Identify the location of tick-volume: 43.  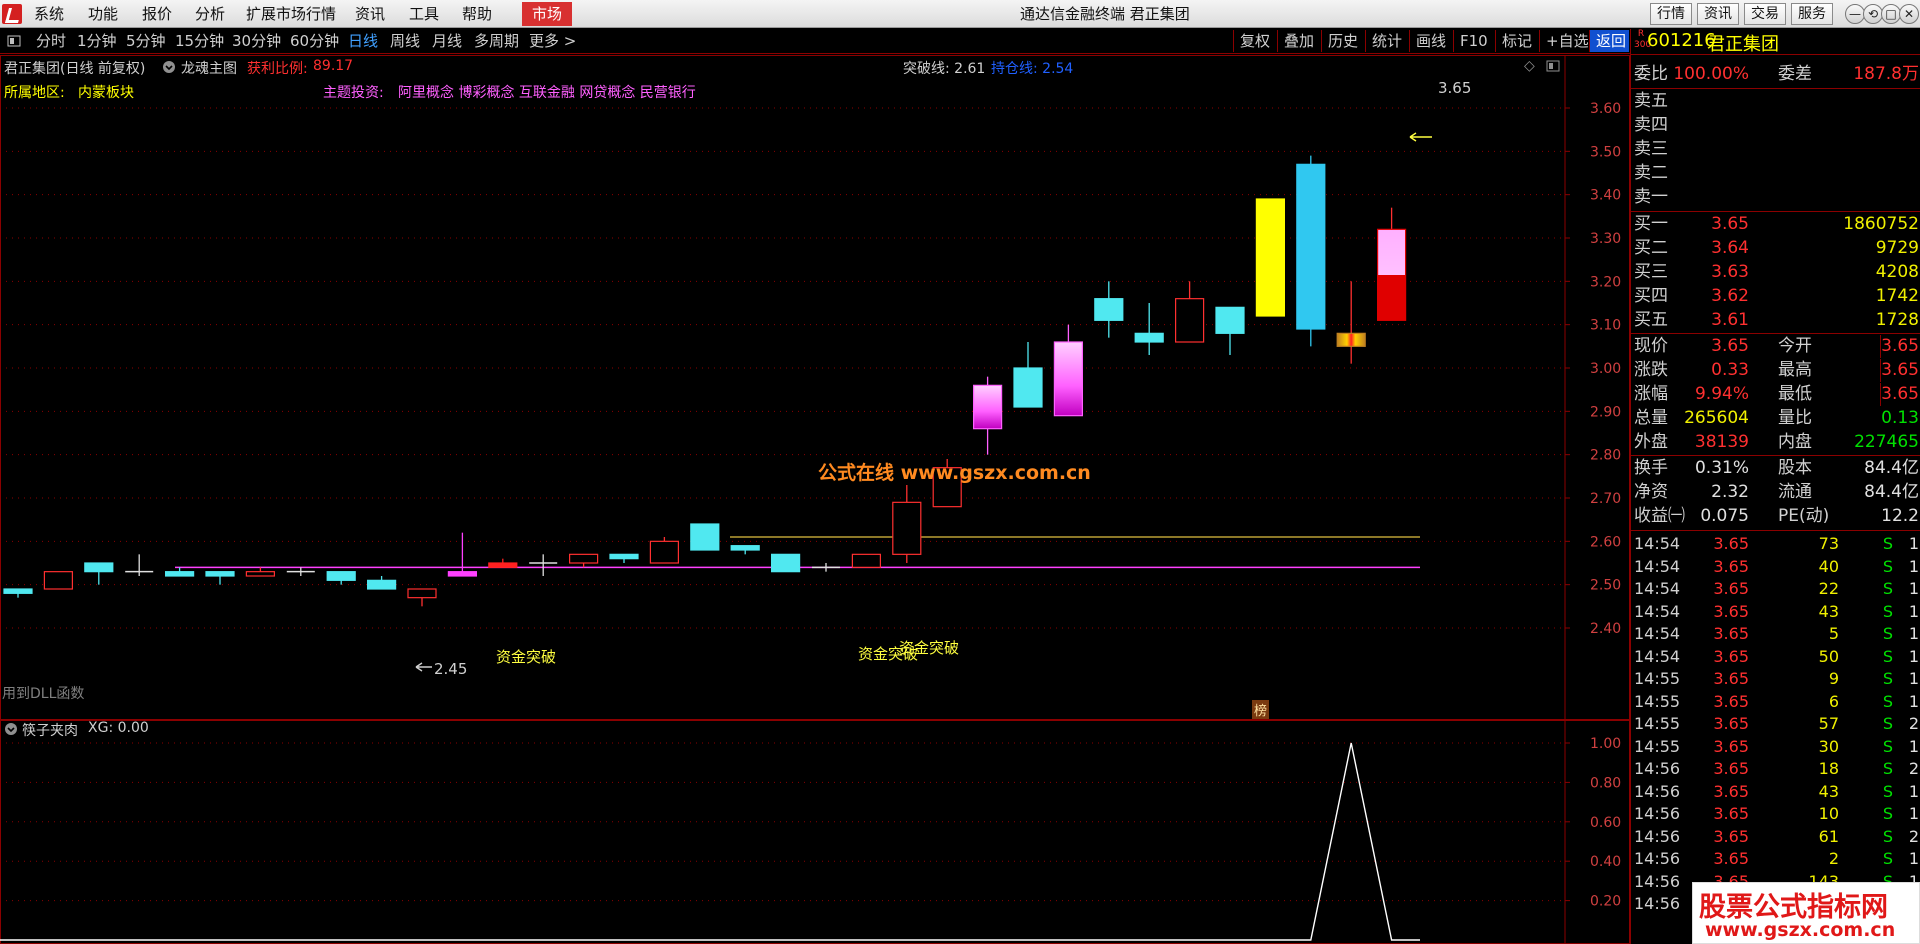
(1828, 611).